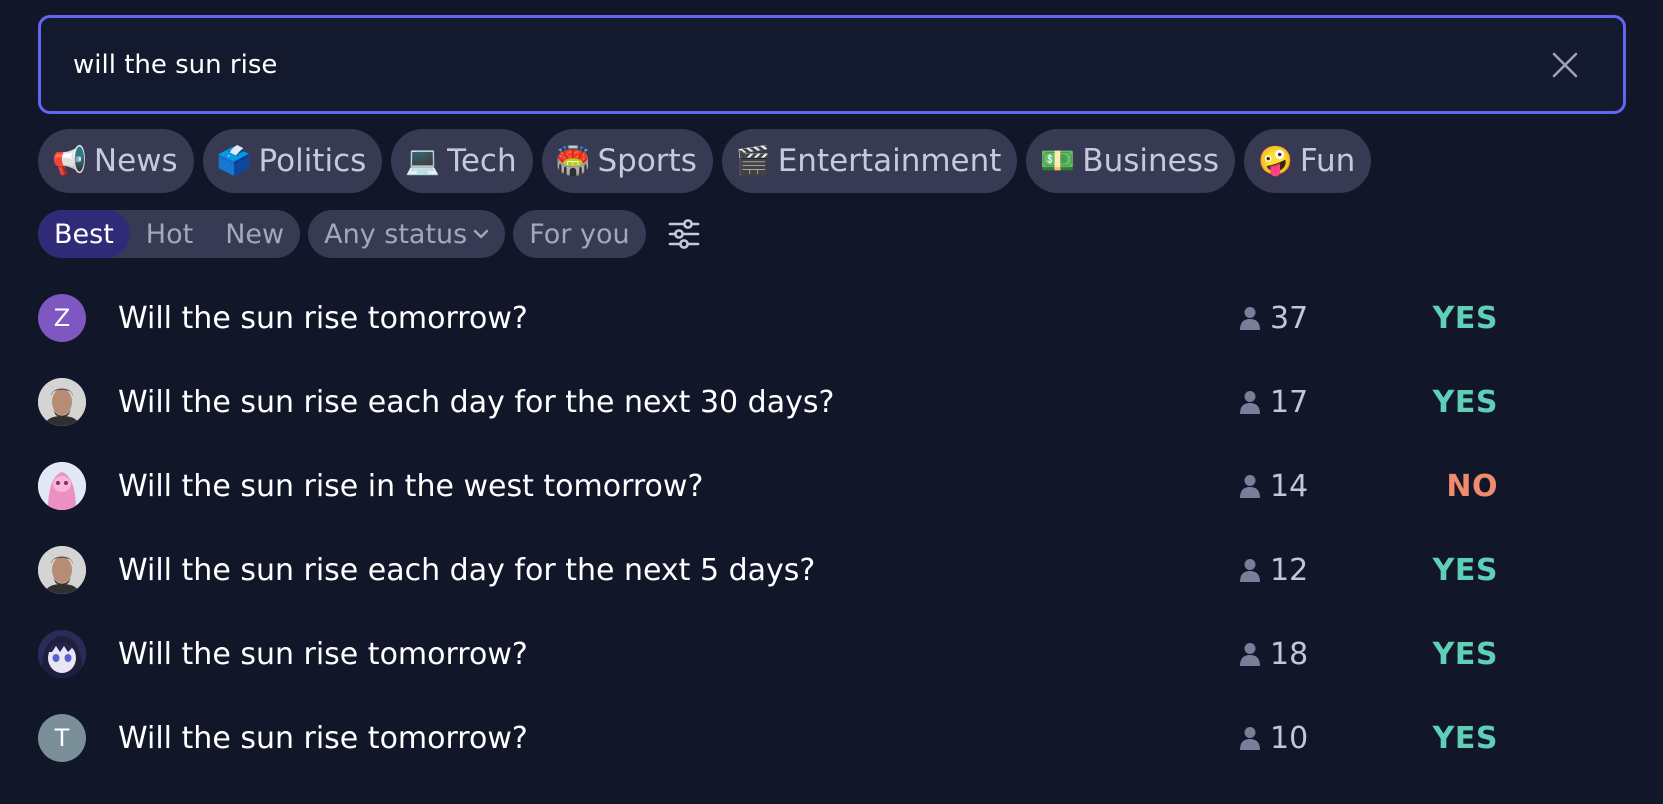 This screenshot has width=1663, height=804. I want to click on topic-label: Tech, so click(482, 161).